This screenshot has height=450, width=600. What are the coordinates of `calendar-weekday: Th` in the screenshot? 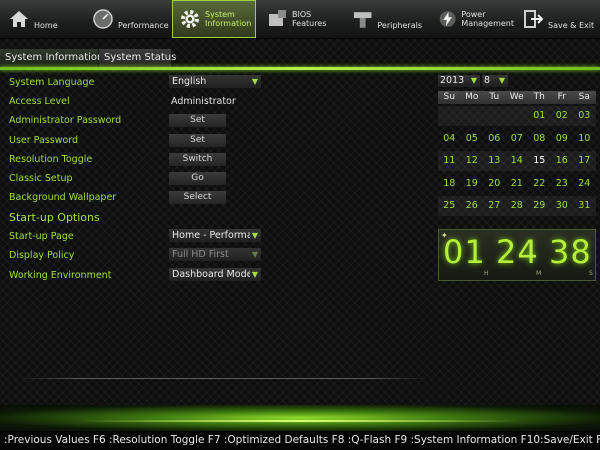 It's located at (539, 97).